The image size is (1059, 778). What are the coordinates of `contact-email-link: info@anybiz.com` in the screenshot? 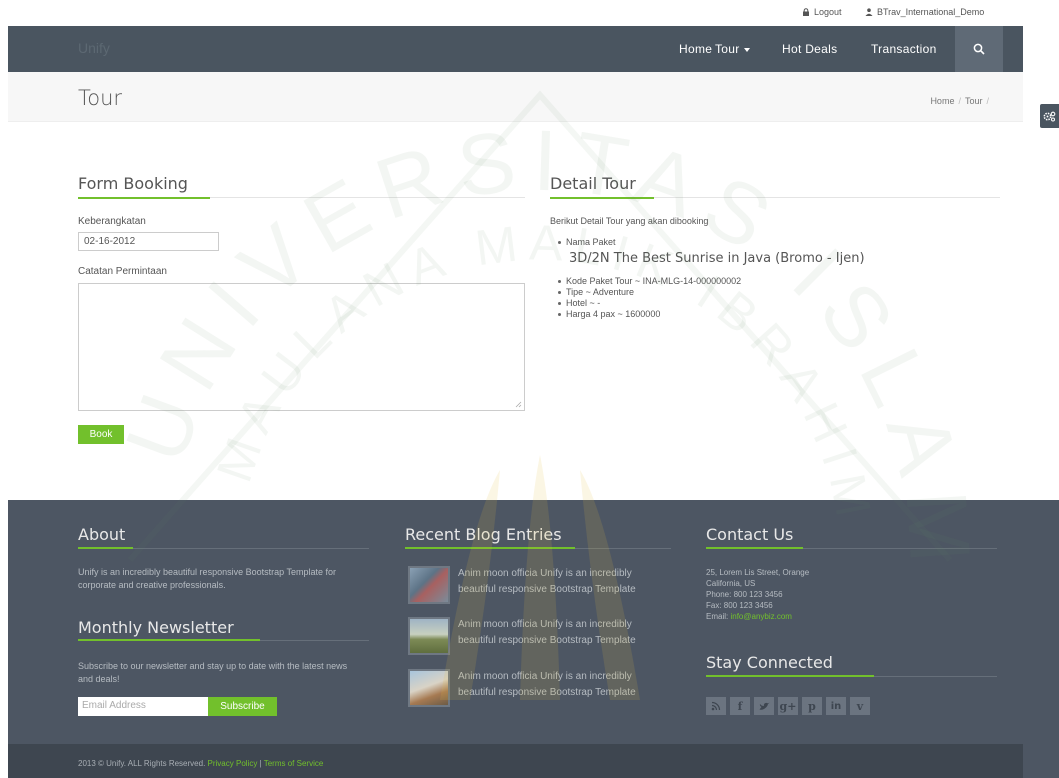 It's located at (760, 616).